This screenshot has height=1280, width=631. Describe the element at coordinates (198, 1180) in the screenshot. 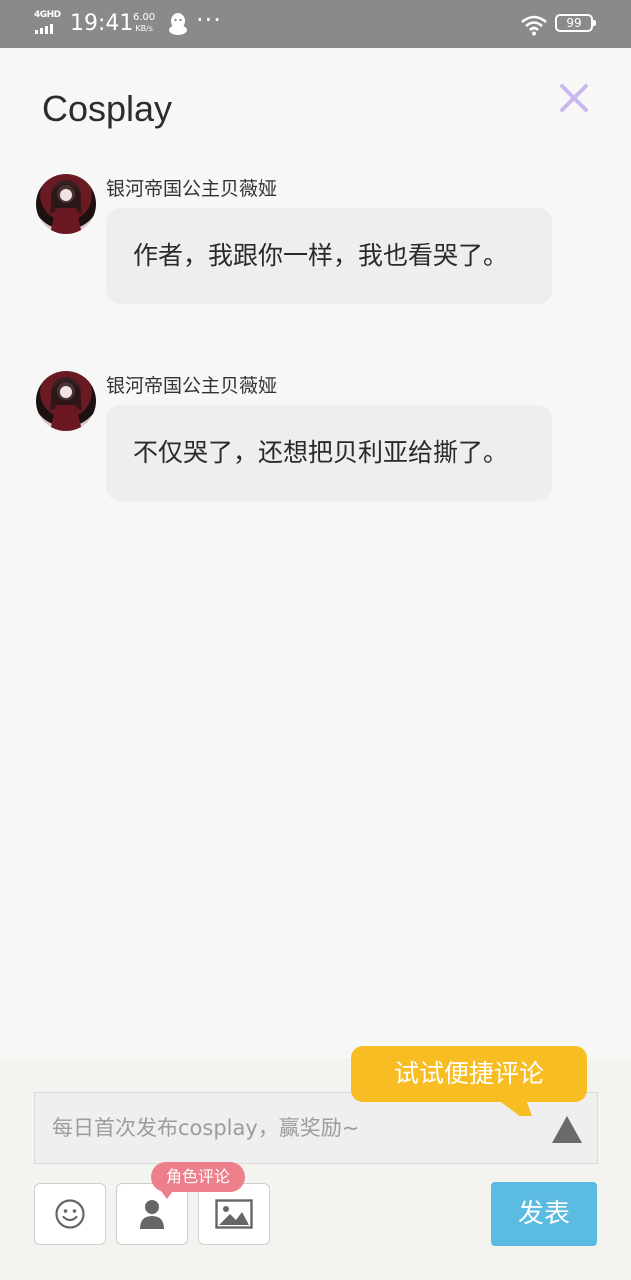

I see `role-comment-tag: 角色评论` at that location.